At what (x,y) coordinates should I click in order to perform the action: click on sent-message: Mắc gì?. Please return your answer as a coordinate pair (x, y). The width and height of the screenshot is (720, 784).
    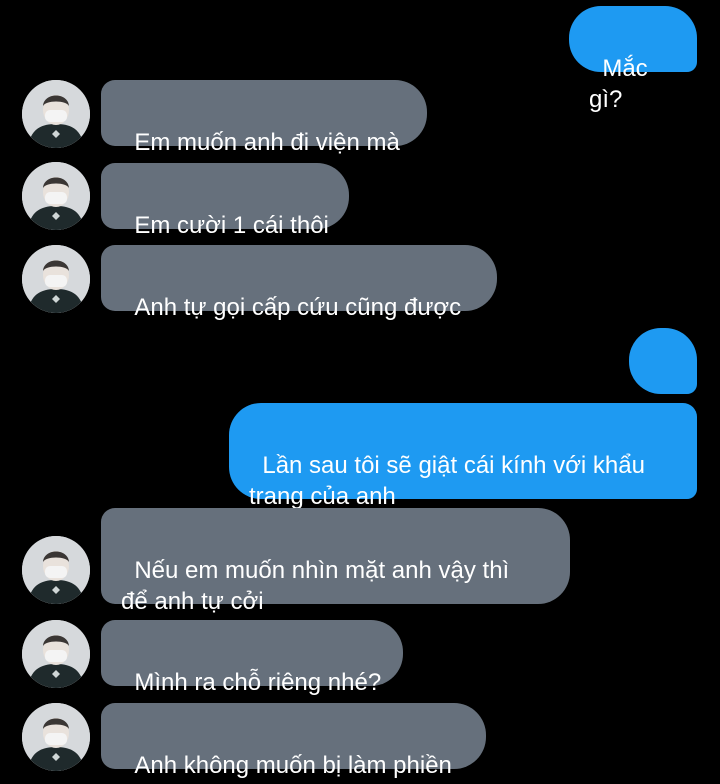
    Looking at the image, I should click on (633, 59).